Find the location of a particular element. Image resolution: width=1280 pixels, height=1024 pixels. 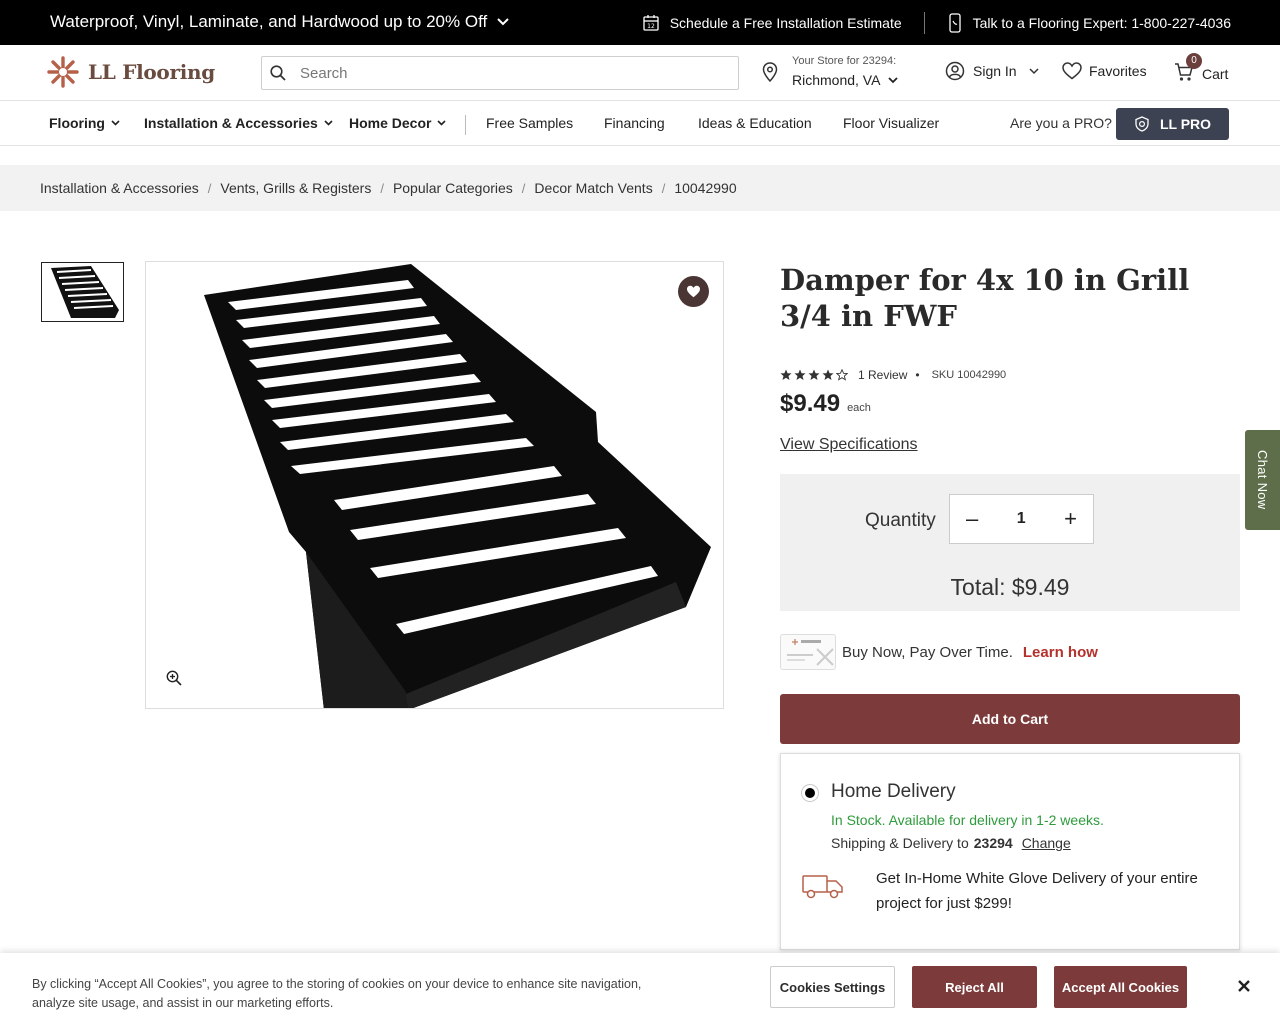

schedule-estimate-link: 12 Schedule a Free Installation Estimate is located at coordinates (772, 23).